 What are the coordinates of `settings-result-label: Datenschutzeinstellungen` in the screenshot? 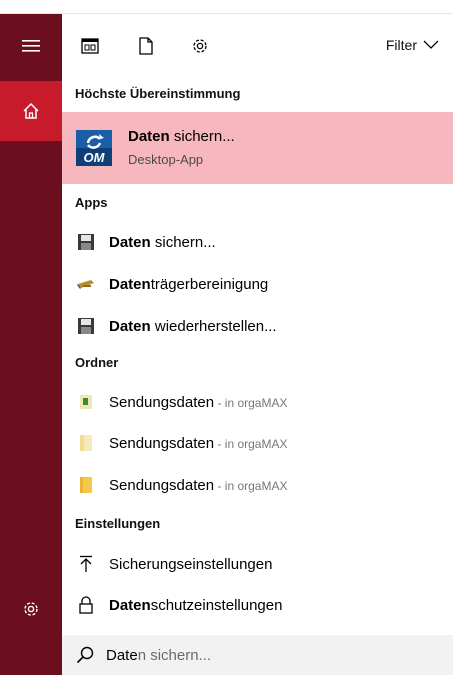 It's located at (196, 605).